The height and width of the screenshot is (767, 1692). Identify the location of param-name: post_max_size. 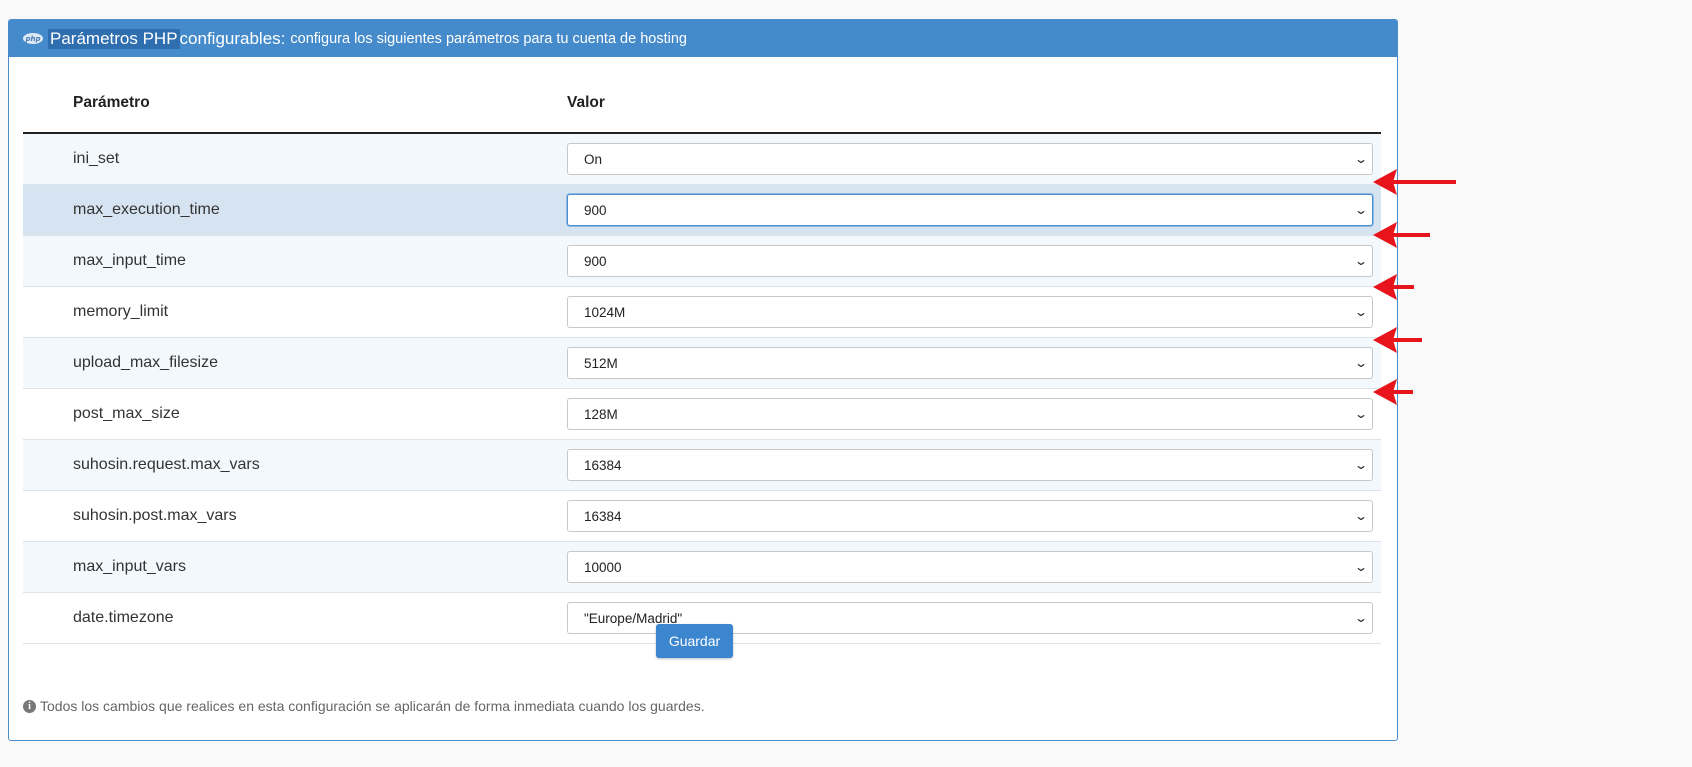
(295, 414).